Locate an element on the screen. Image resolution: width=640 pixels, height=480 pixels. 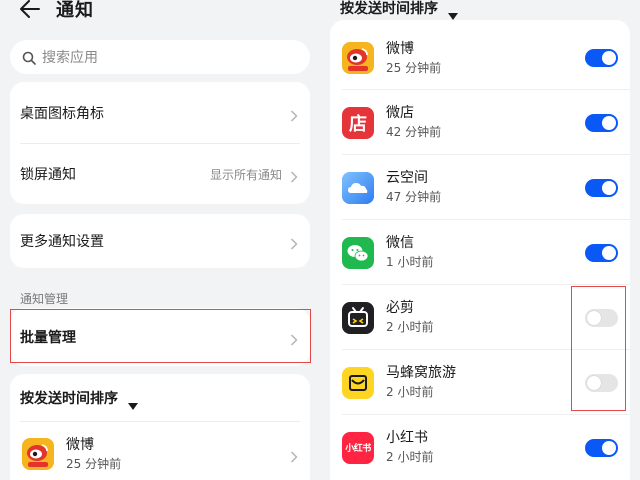
setting-row-badge: 桌面图标角标 is located at coordinates (160, 113).